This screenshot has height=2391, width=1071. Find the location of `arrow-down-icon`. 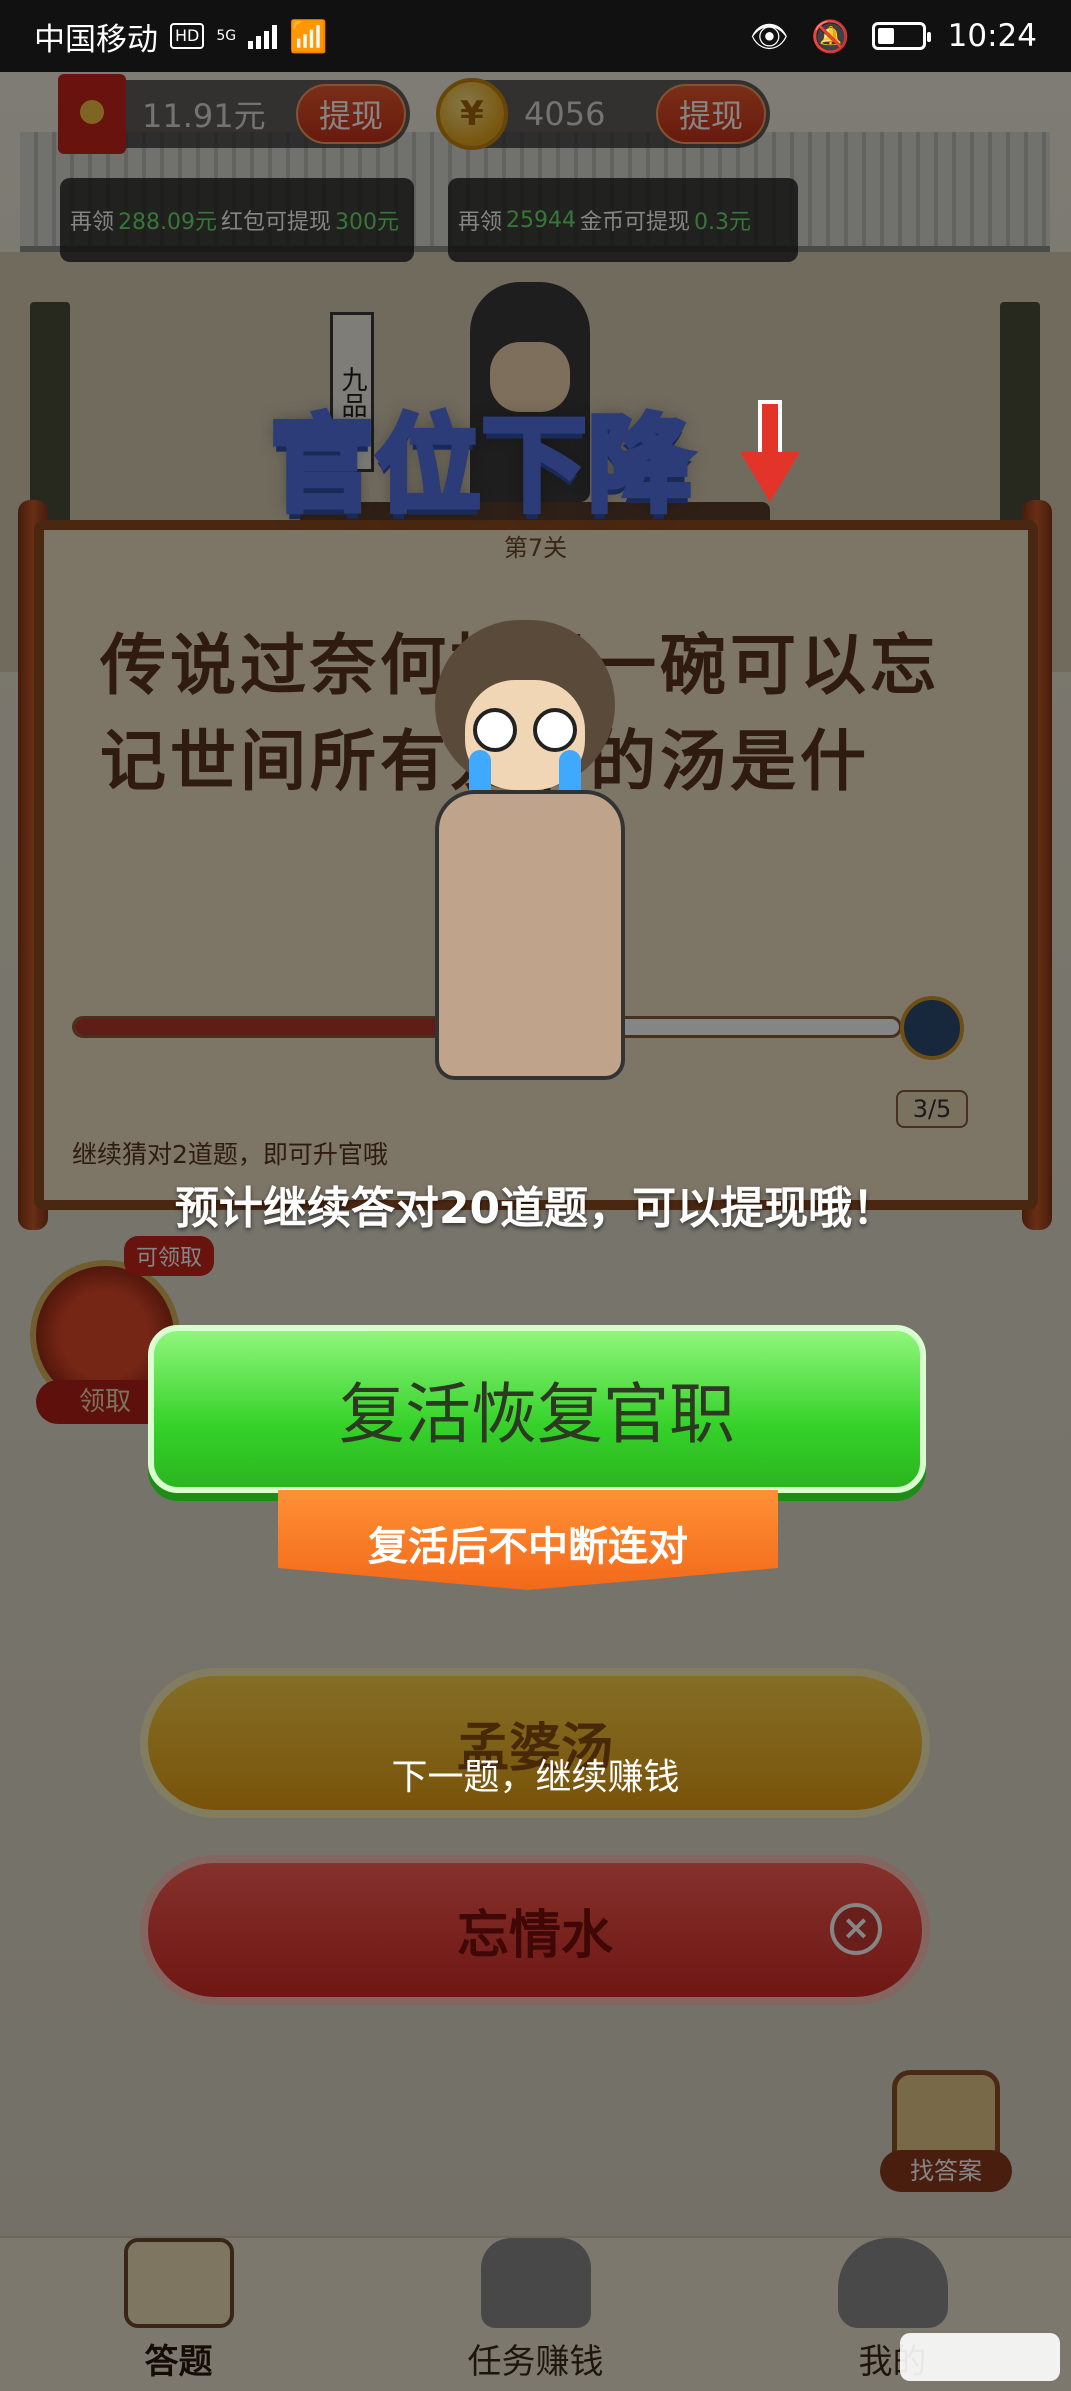

arrow-down-icon is located at coordinates (770, 455).